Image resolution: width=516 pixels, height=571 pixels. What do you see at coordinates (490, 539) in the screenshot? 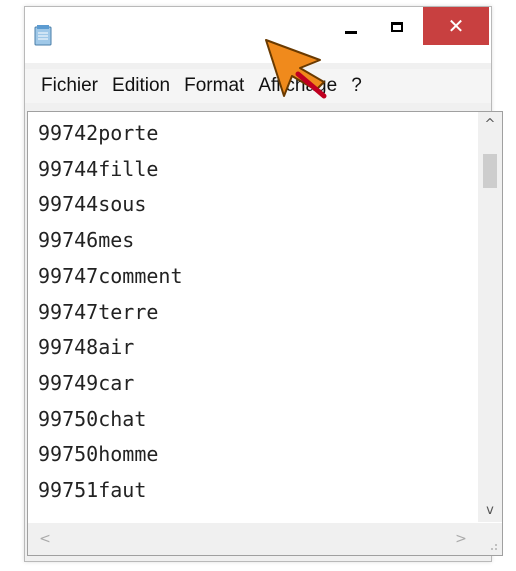
I see `resize-grip-icon` at bounding box center [490, 539].